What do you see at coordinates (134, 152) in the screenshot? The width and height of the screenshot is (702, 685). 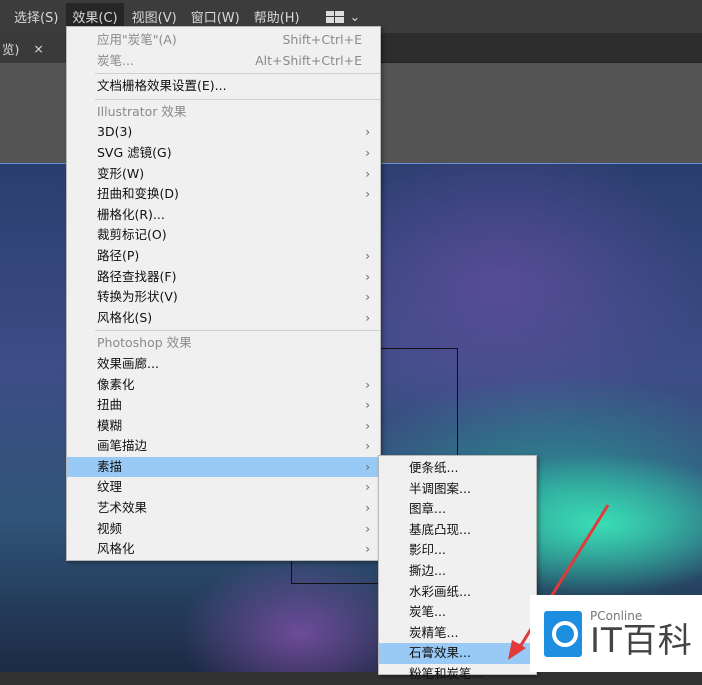 I see `menu-item-label: SVG 滤镜(G)` at bounding box center [134, 152].